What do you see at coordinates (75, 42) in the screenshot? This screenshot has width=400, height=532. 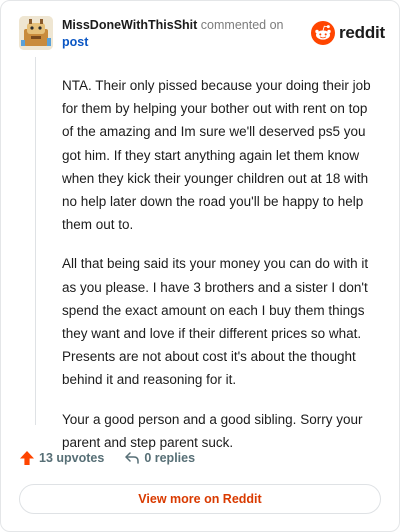 I see `post-link: post` at bounding box center [75, 42].